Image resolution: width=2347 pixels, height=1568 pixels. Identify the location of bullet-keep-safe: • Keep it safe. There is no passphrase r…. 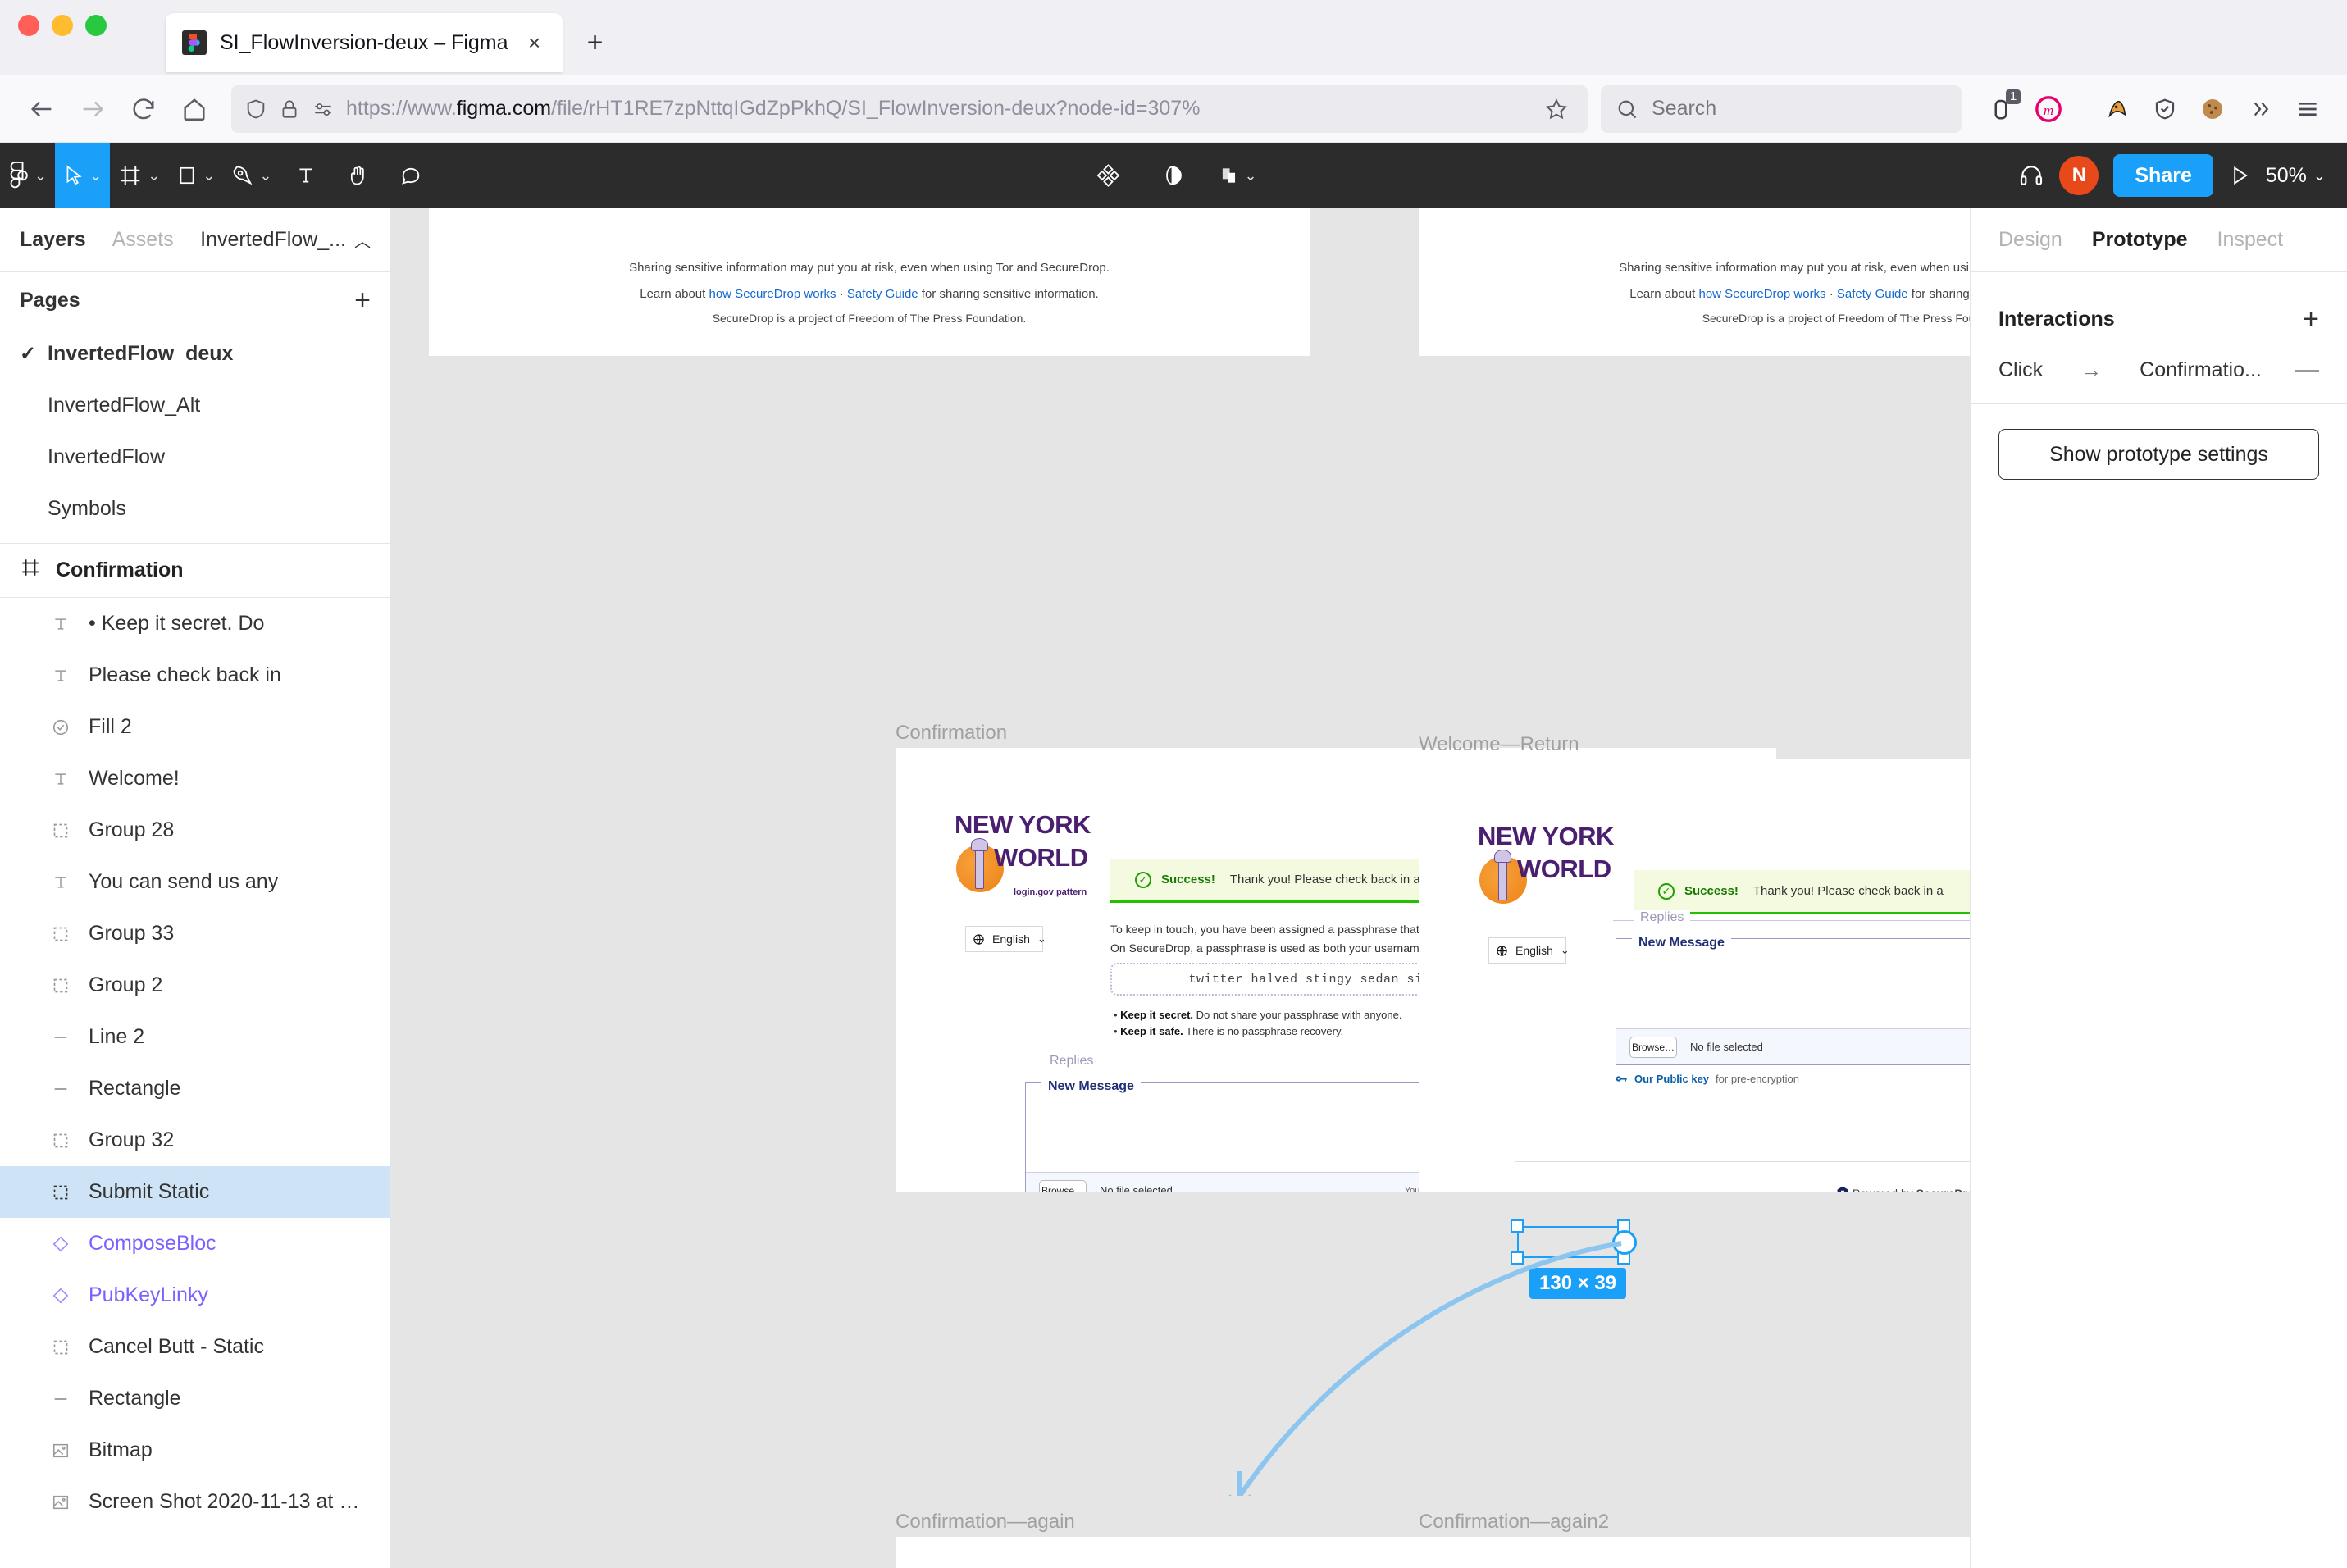
(1229, 1031).